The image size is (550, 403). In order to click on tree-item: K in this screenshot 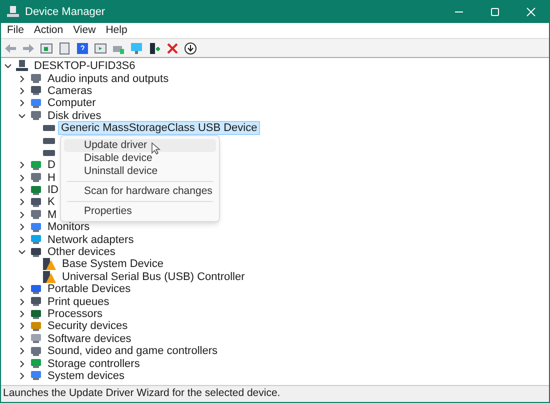, I will do `click(51, 202)`.